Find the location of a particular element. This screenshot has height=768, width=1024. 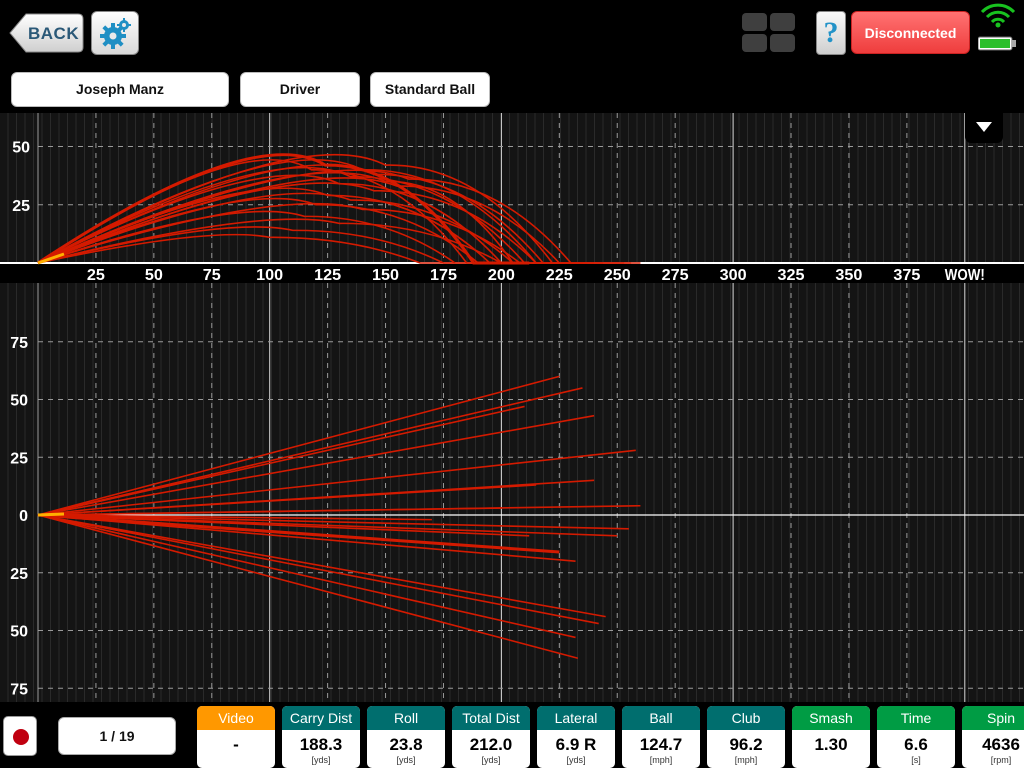

metric-unit: [rpm] is located at coordinates (1001, 760).